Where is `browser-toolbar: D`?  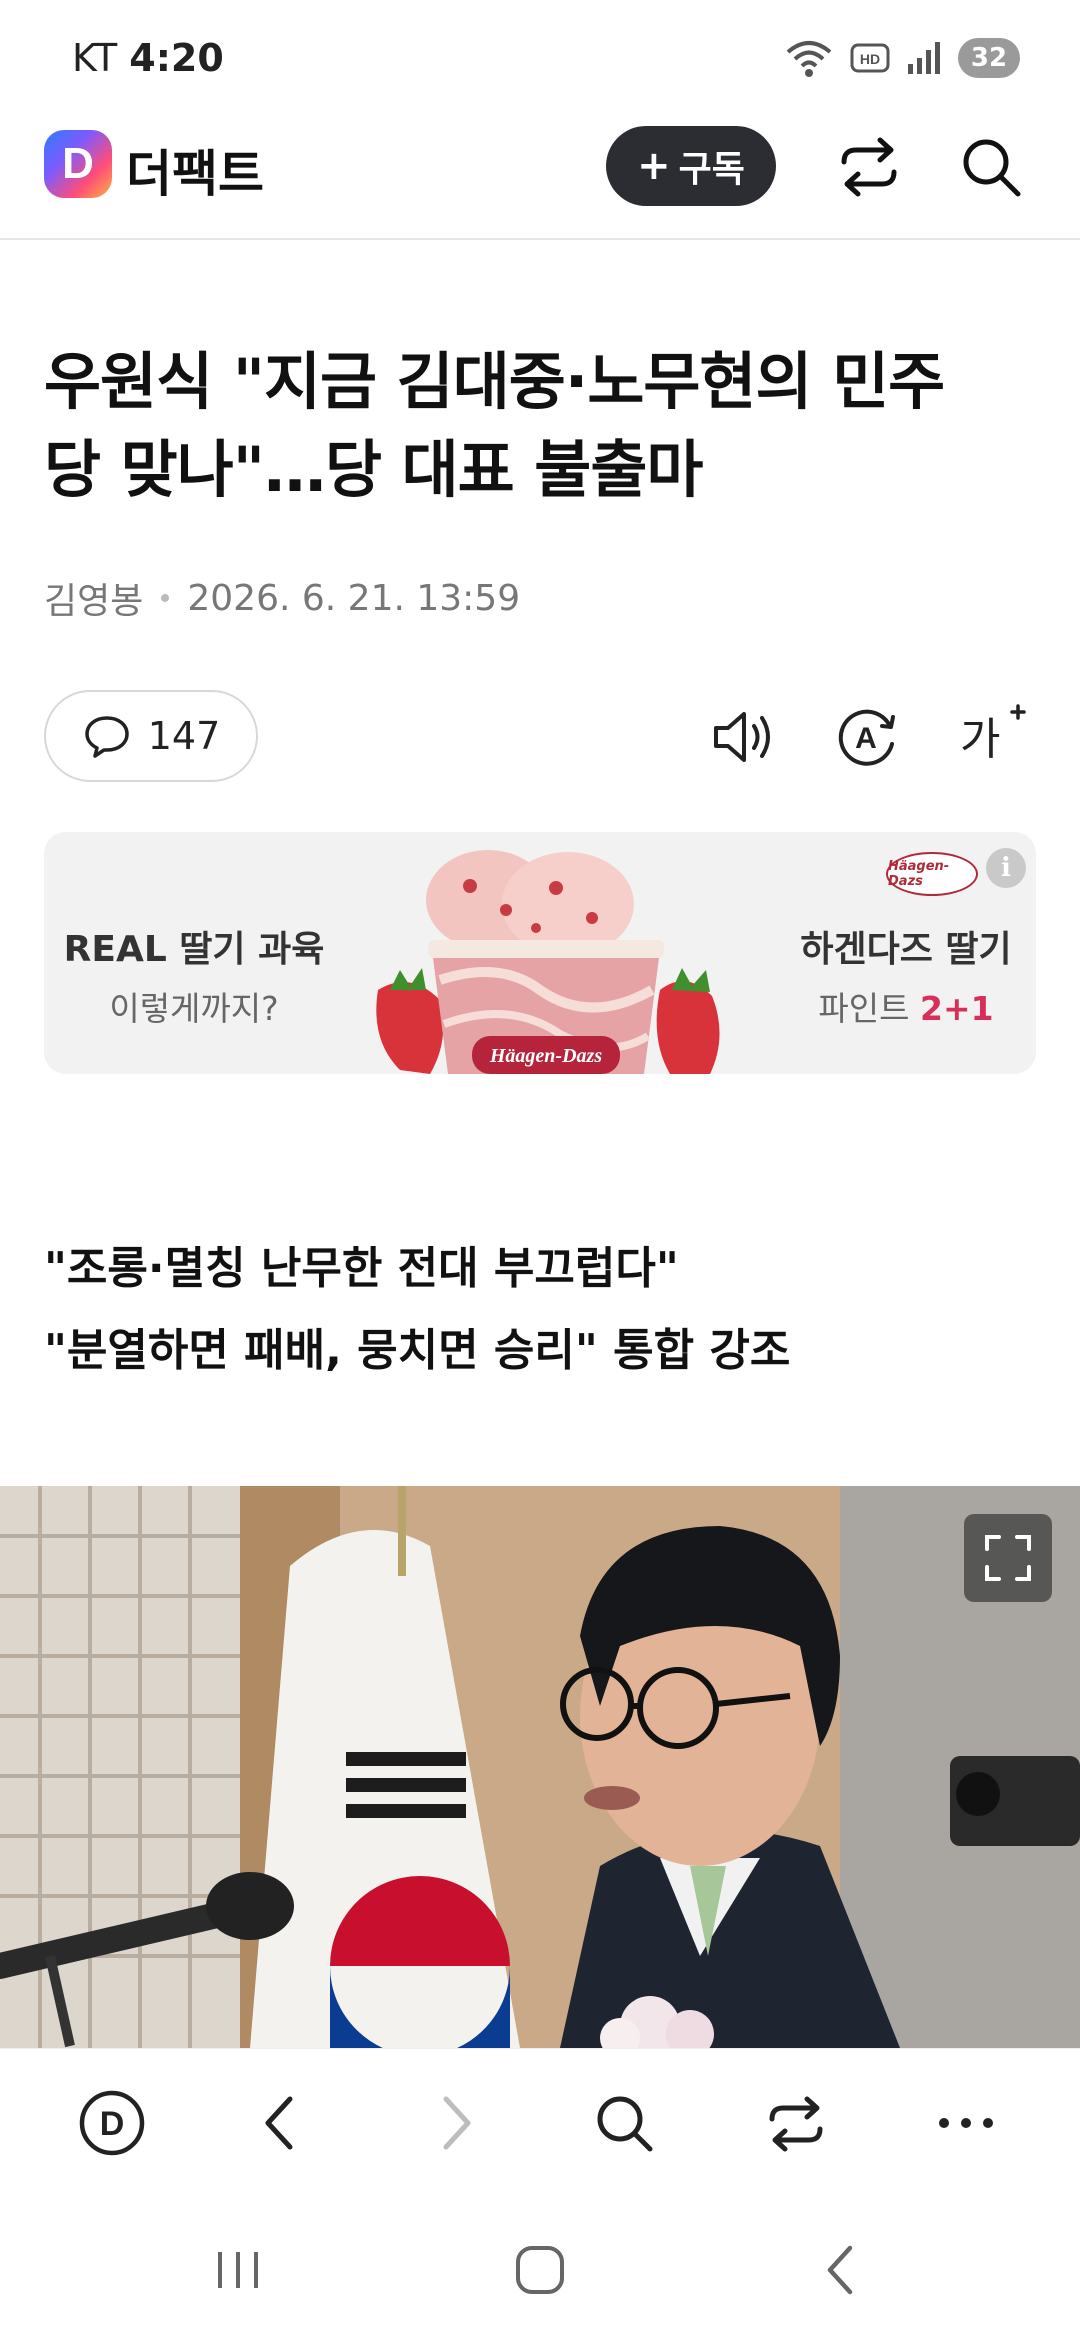 browser-toolbar: D is located at coordinates (540, 2122).